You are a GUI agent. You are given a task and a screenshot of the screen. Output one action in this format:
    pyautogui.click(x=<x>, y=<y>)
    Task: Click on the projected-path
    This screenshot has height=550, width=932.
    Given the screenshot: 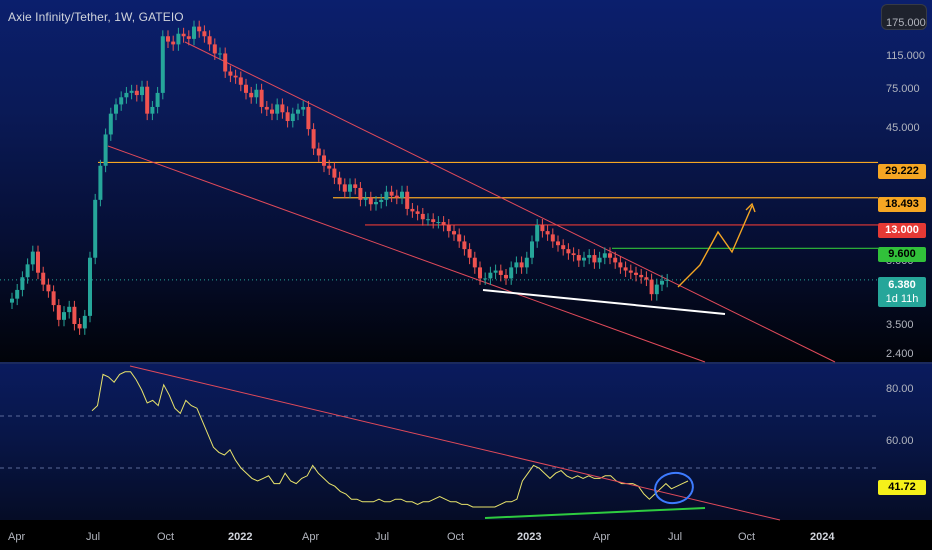 What is the action you would take?
    pyautogui.click(x=715, y=246)
    